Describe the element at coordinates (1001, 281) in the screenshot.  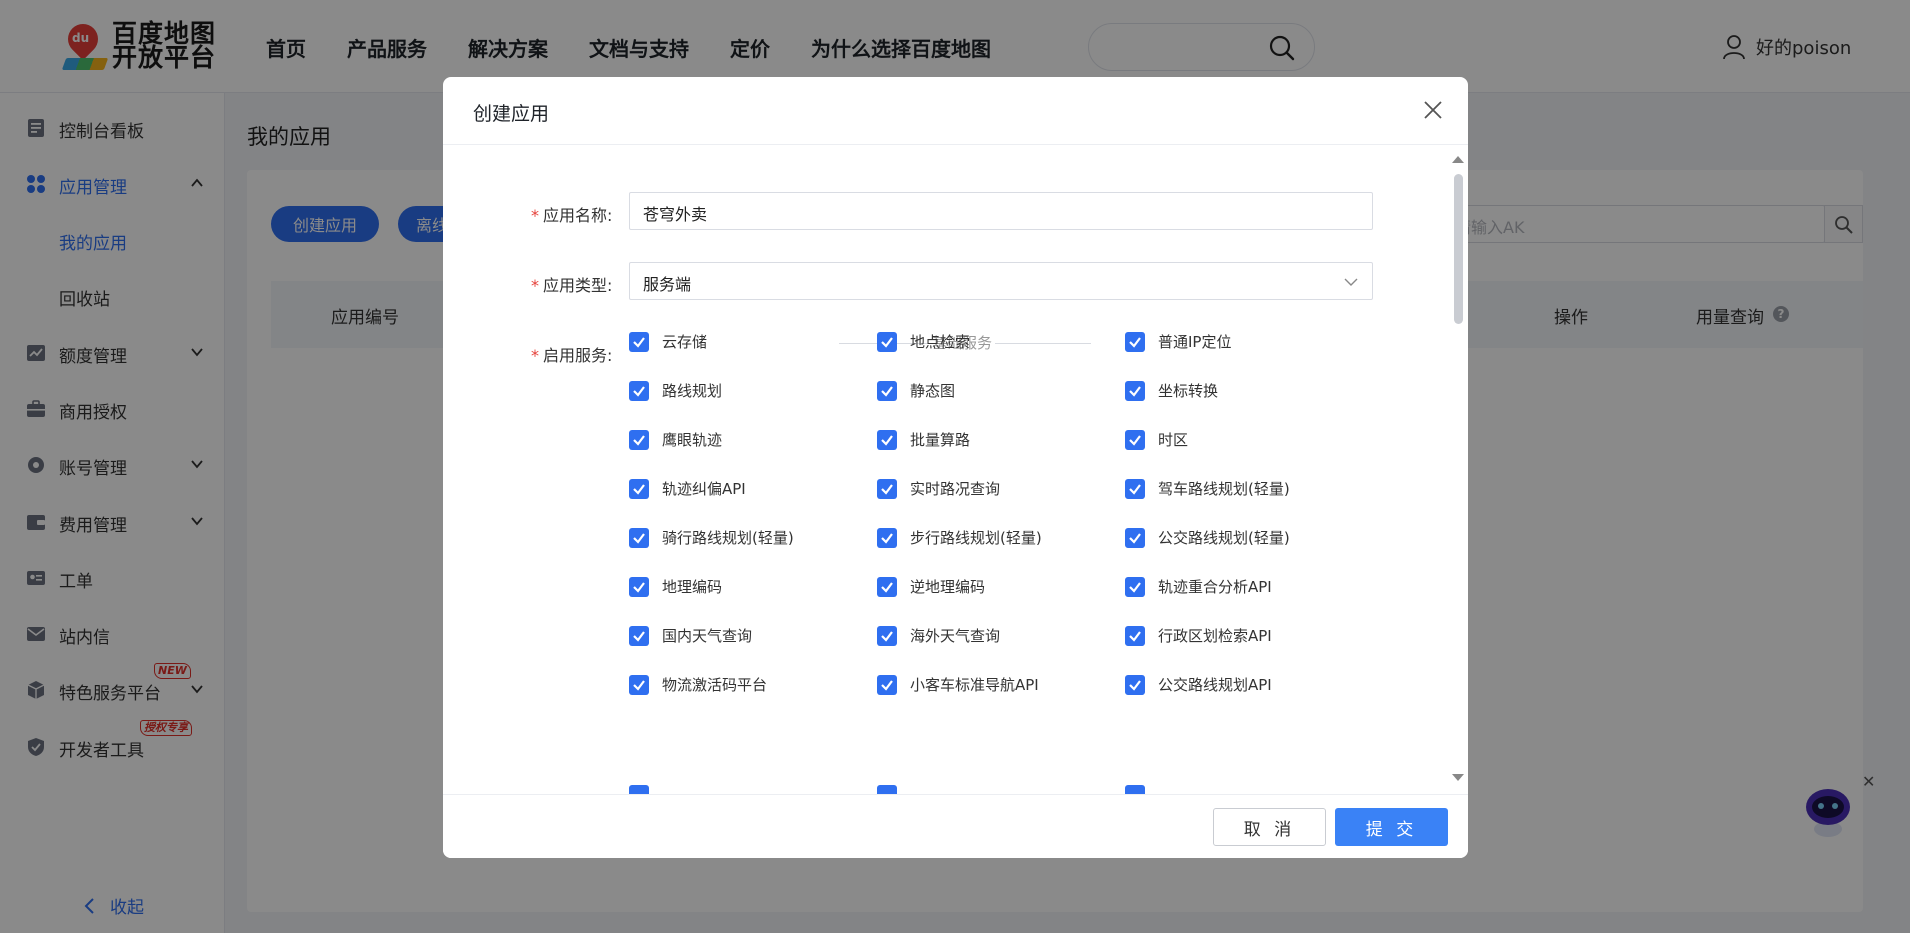
I see `app-type-select: 服务端` at that location.